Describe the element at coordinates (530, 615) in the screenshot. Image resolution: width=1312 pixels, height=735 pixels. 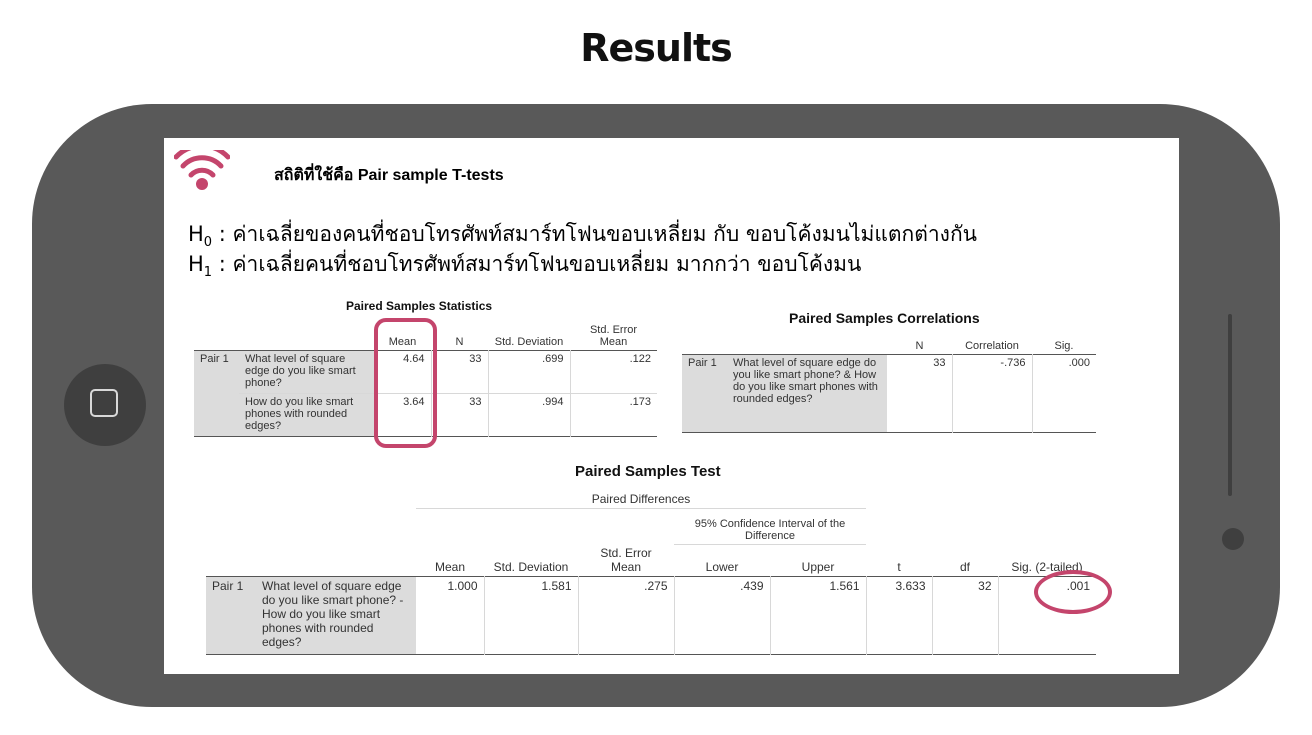
I see `cell-sd: 1.581` at that location.